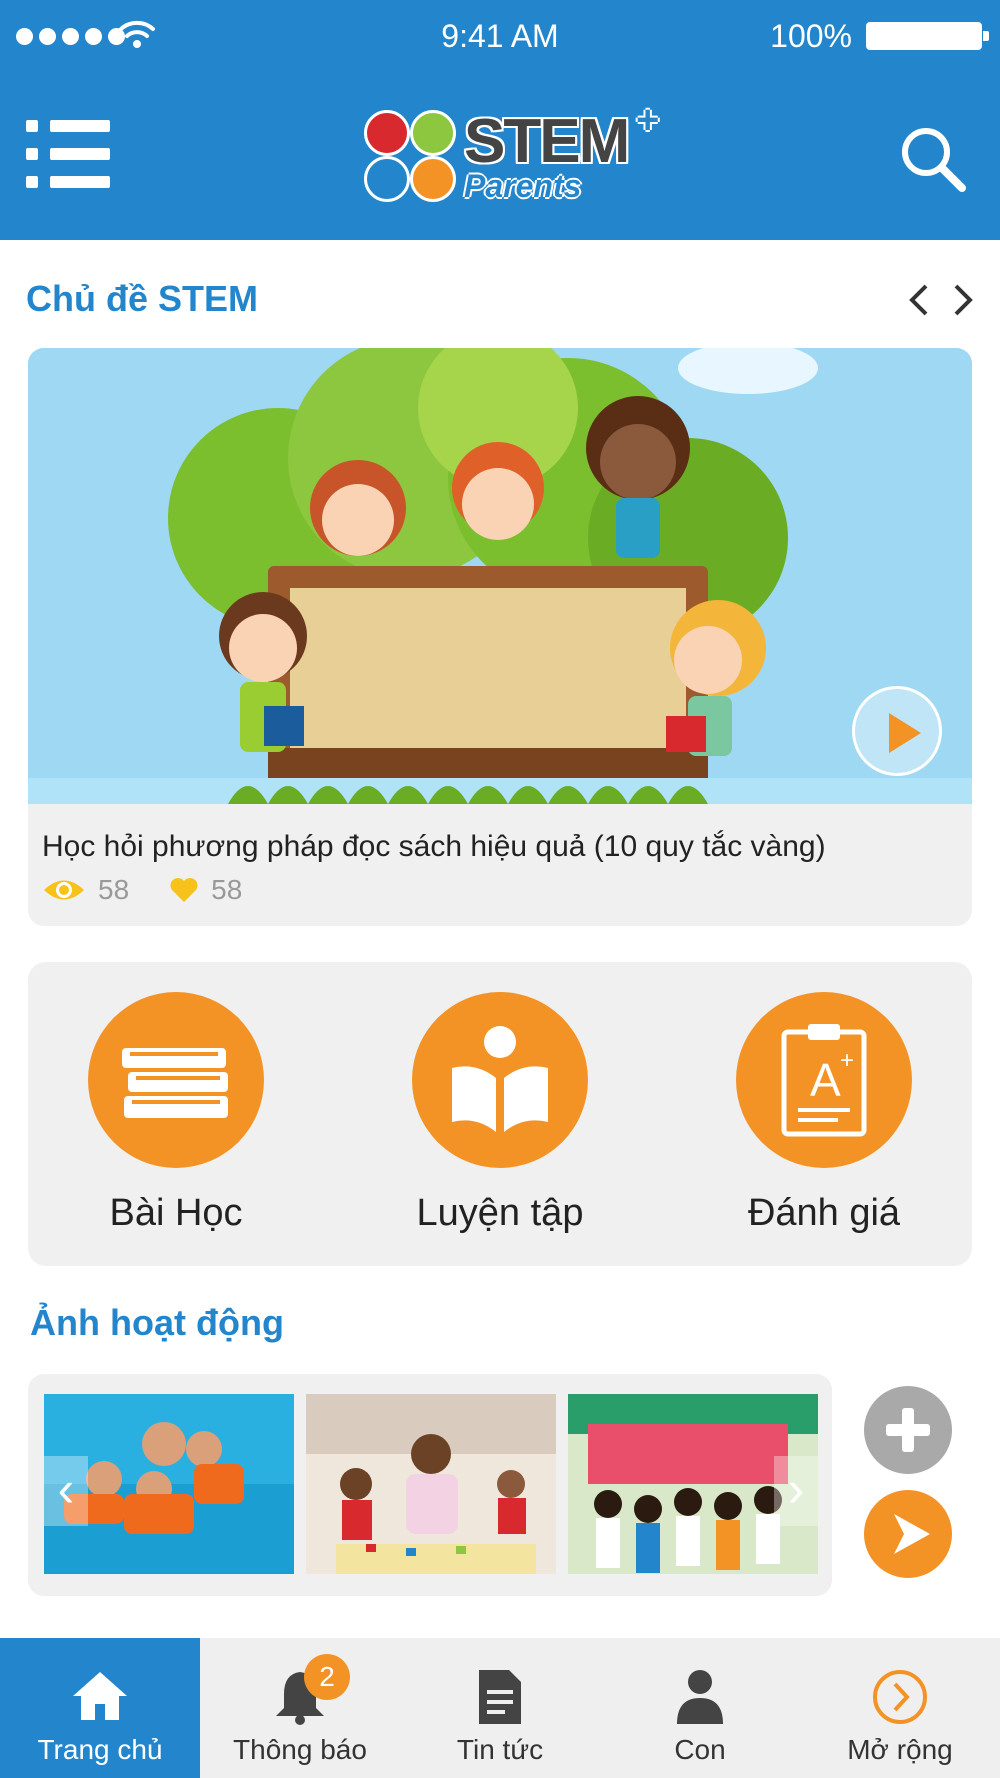 This screenshot has width=1000, height=1778. I want to click on send-button, so click(908, 1534).